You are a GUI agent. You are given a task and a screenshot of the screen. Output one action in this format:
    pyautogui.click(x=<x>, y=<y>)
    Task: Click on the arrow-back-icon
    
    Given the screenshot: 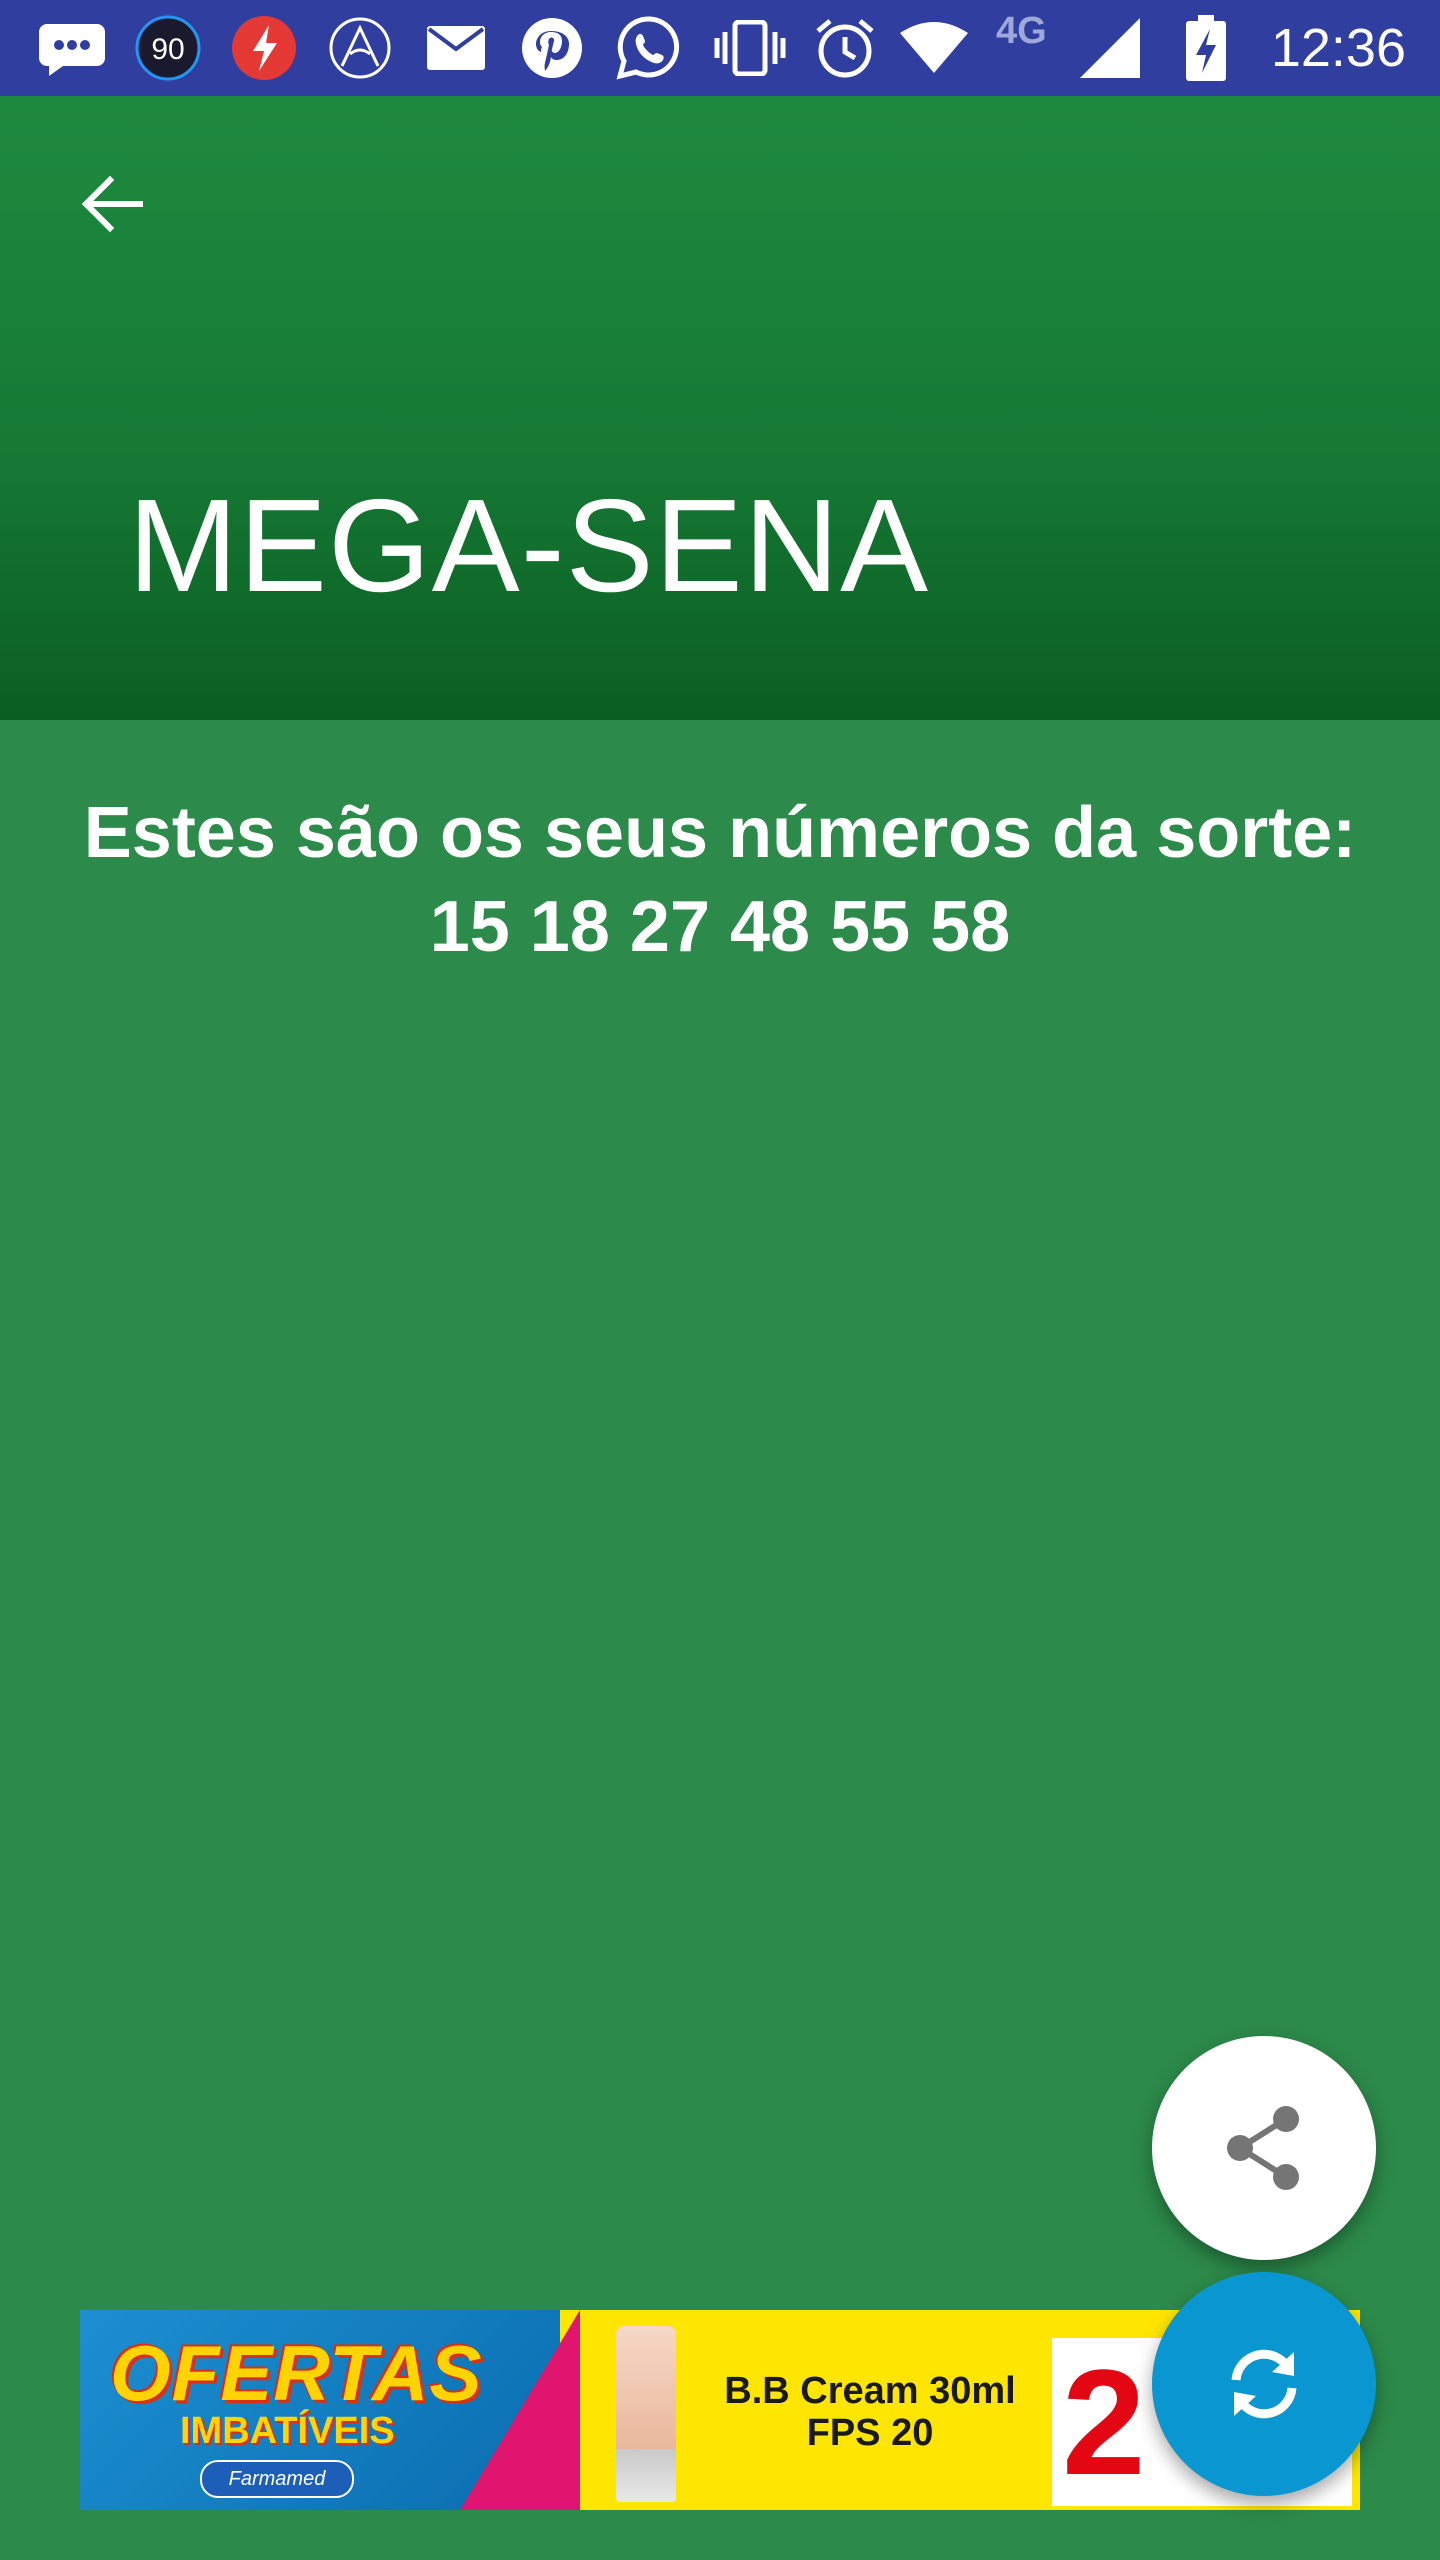 What is the action you would take?
    pyautogui.click(x=112, y=204)
    